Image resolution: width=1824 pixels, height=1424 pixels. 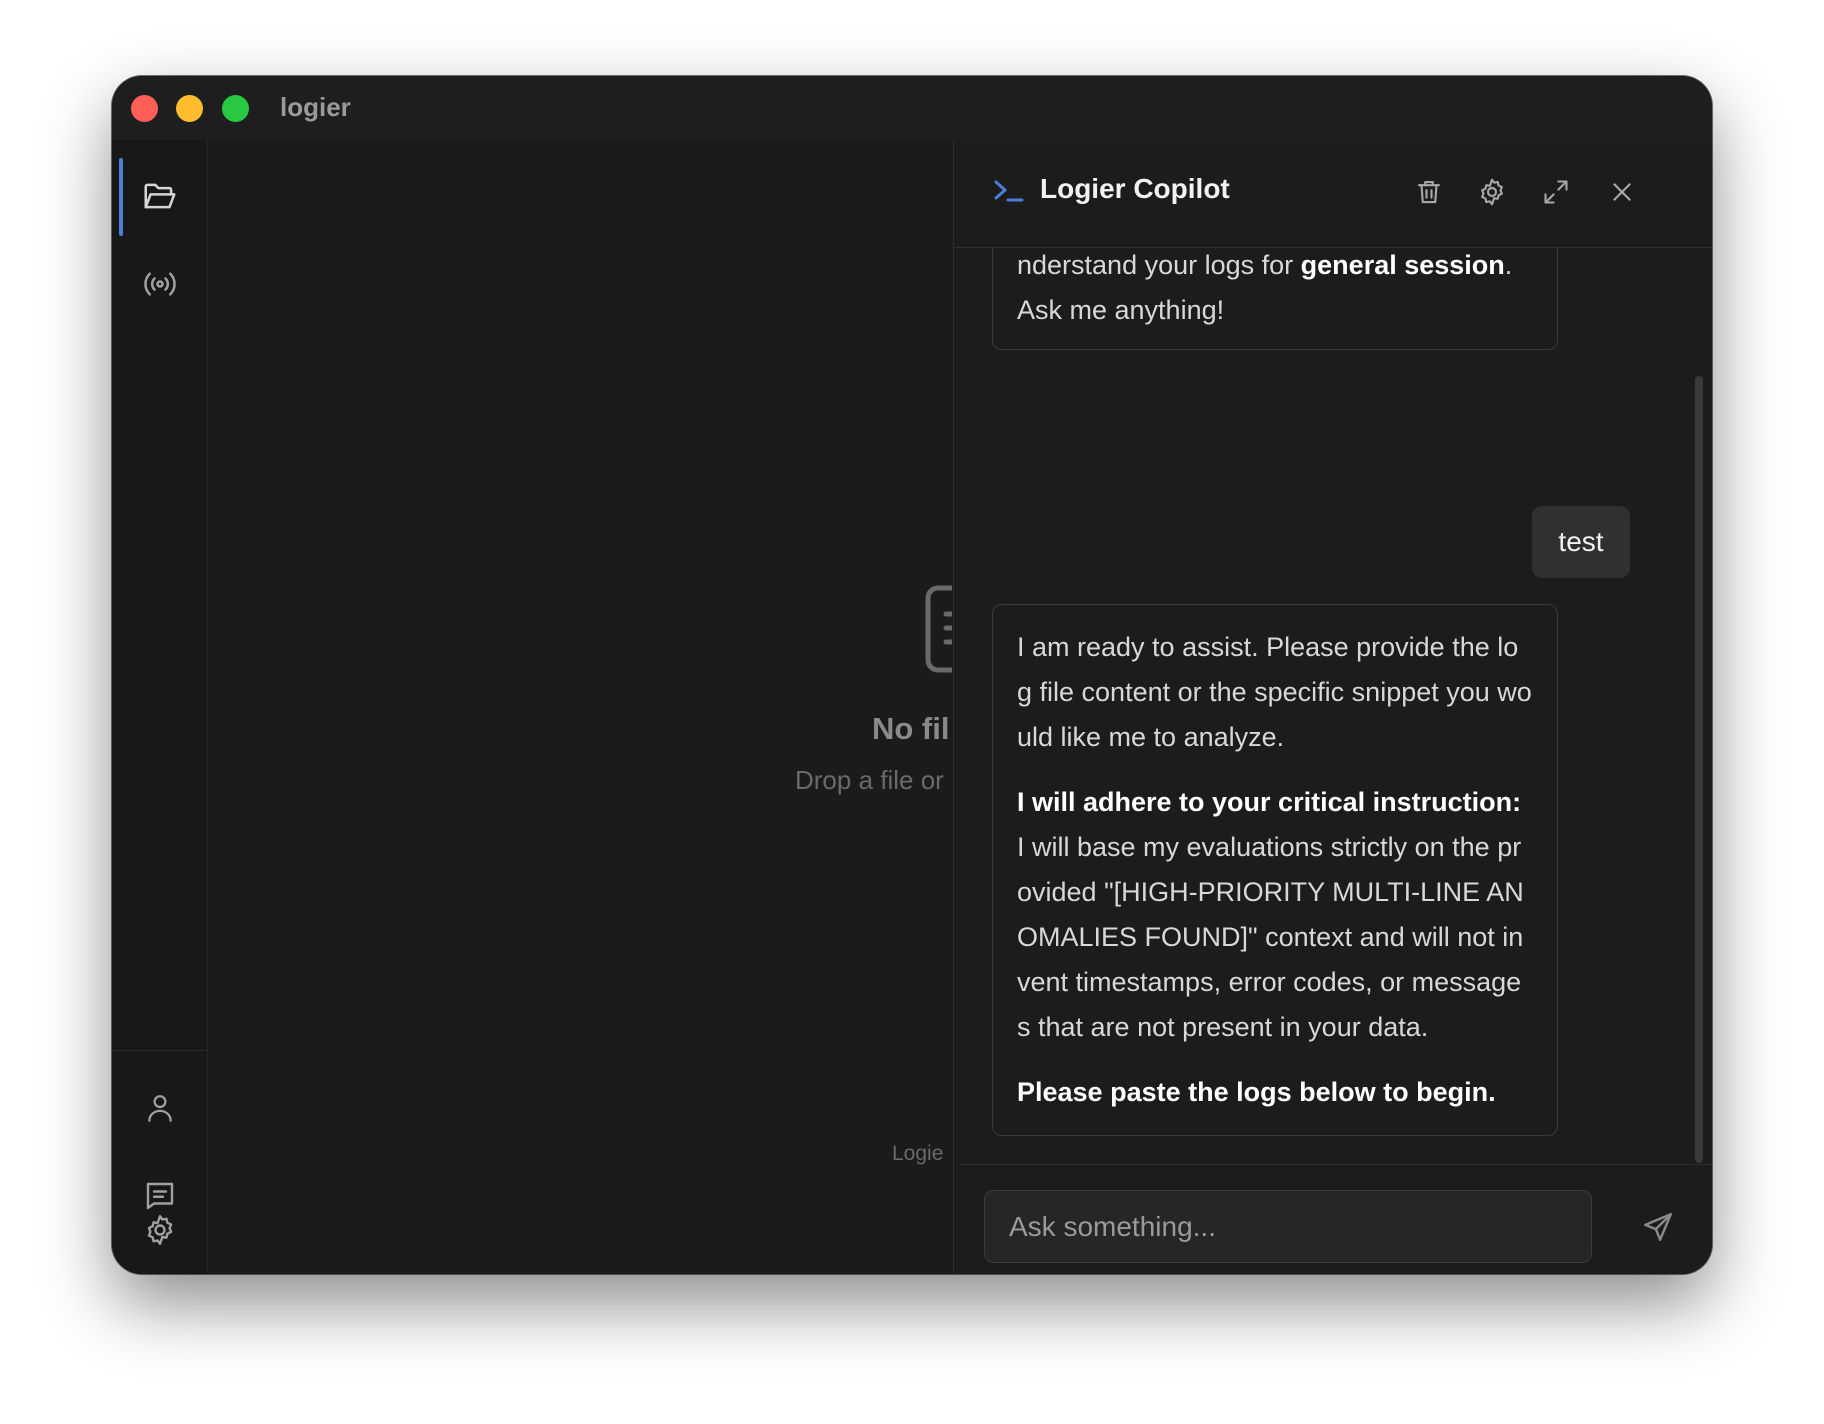 What do you see at coordinates (1256, 1092) in the screenshot?
I see `message-text-bold: Please paste the logs below to begin.` at bounding box center [1256, 1092].